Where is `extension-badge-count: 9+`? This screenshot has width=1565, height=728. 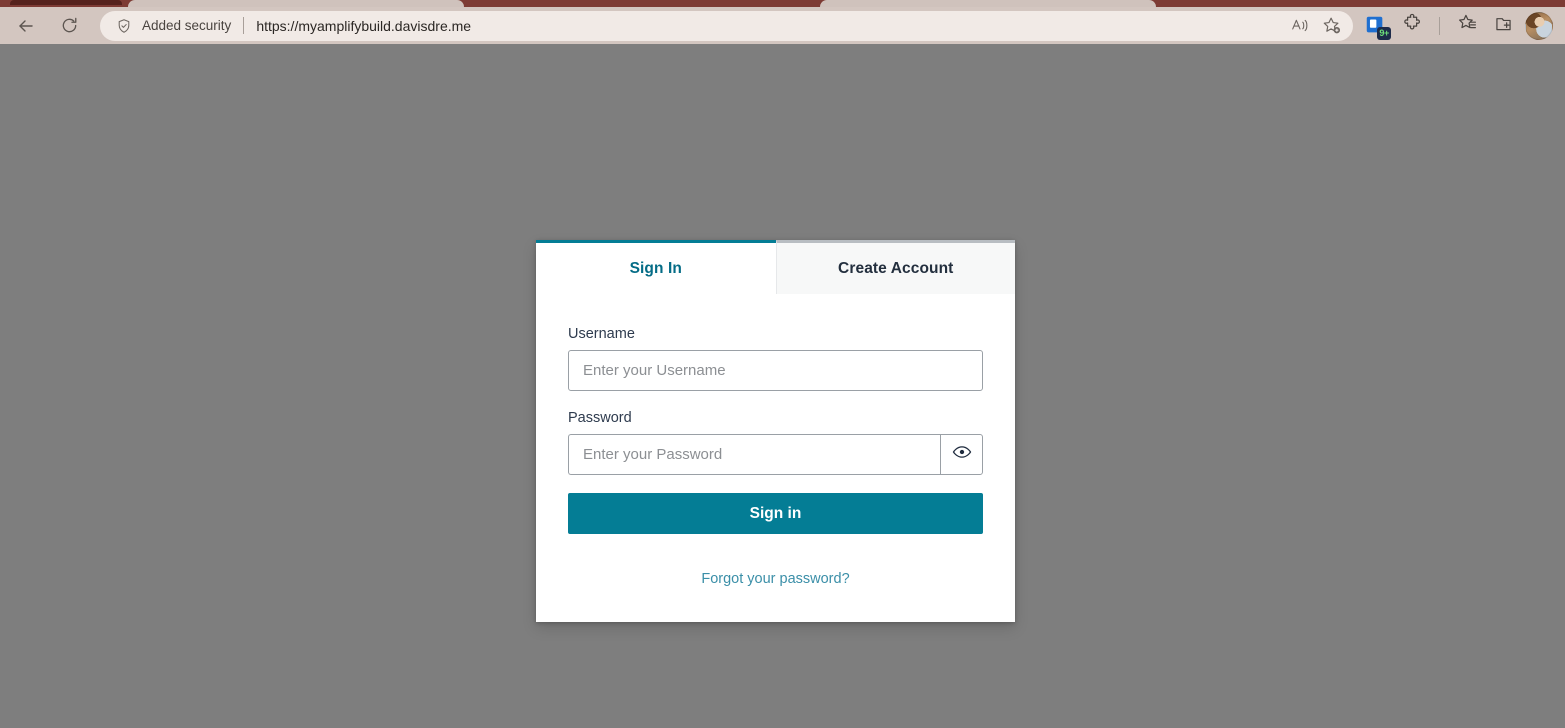 extension-badge-count: 9+ is located at coordinates (1384, 33).